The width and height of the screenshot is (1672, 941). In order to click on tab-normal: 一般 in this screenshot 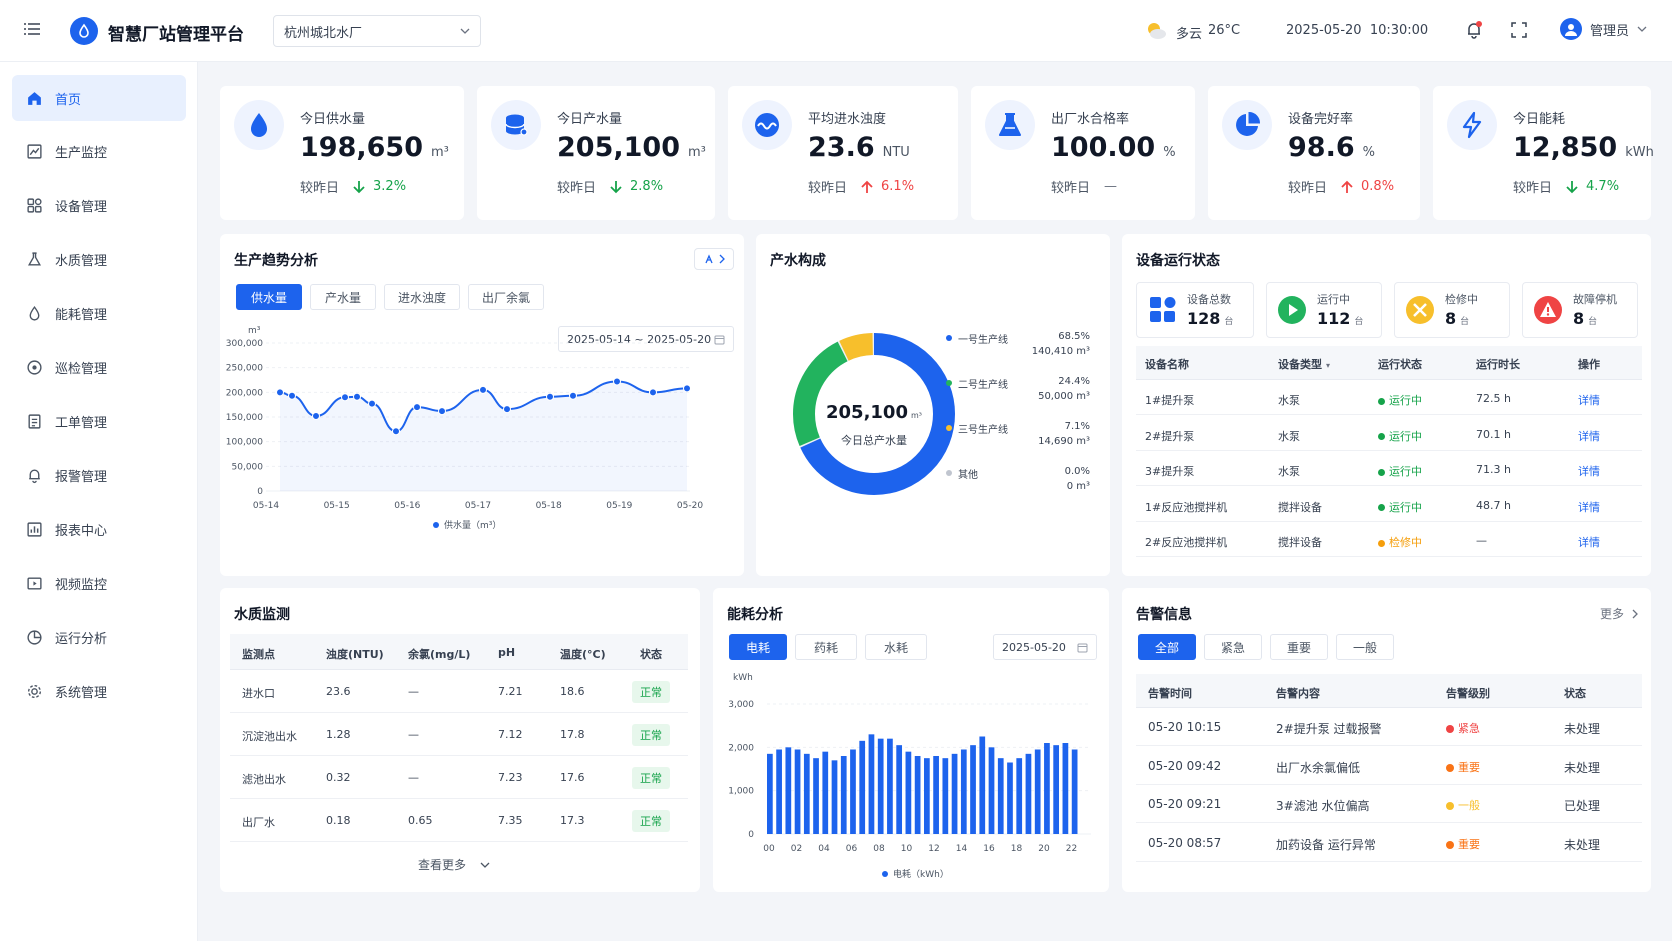, I will do `click(1365, 647)`.